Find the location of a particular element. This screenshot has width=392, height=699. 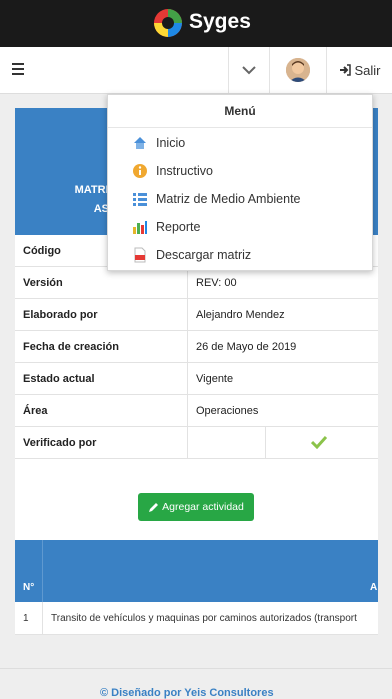

menu-item-label: Inicio is located at coordinates (171, 143).